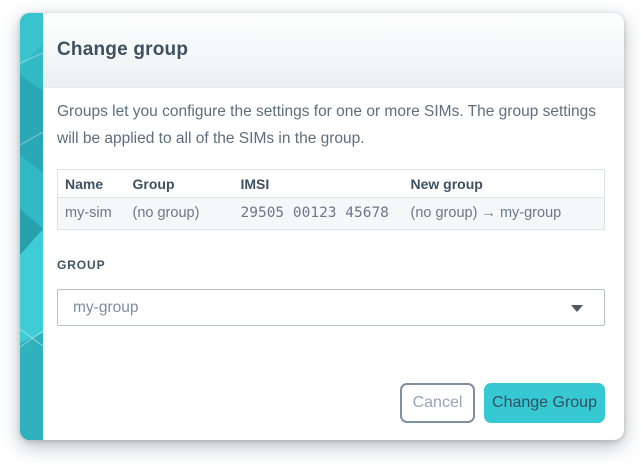  What do you see at coordinates (437, 403) in the screenshot?
I see `cancel-button: Cancel` at bounding box center [437, 403].